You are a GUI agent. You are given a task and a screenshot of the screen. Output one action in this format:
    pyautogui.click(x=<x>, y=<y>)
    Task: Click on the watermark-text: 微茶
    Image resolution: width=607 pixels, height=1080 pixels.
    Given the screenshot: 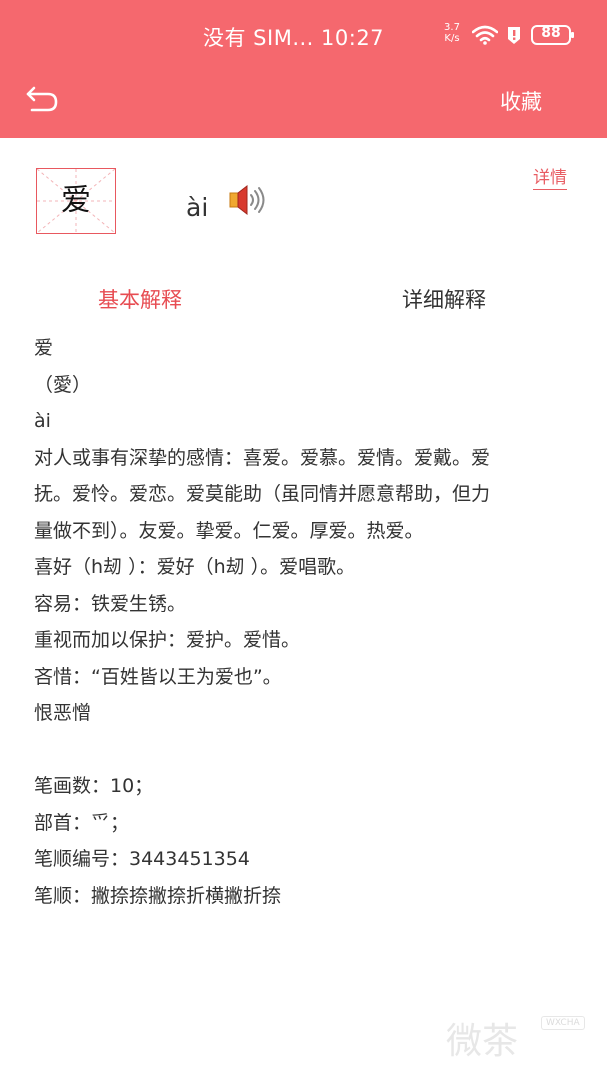 What is the action you would take?
    pyautogui.click(x=482, y=1041)
    